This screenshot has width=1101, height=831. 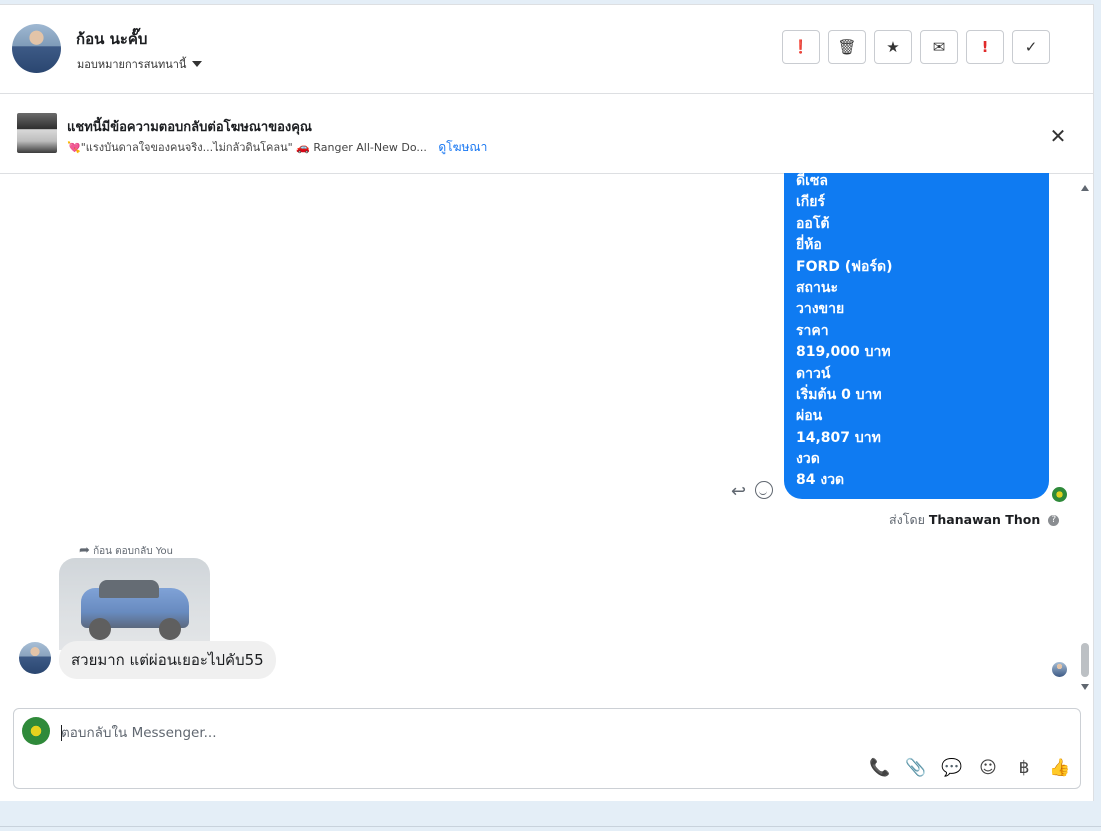 What do you see at coordinates (764, 490) in the screenshot?
I see `react-emoji-icon` at bounding box center [764, 490].